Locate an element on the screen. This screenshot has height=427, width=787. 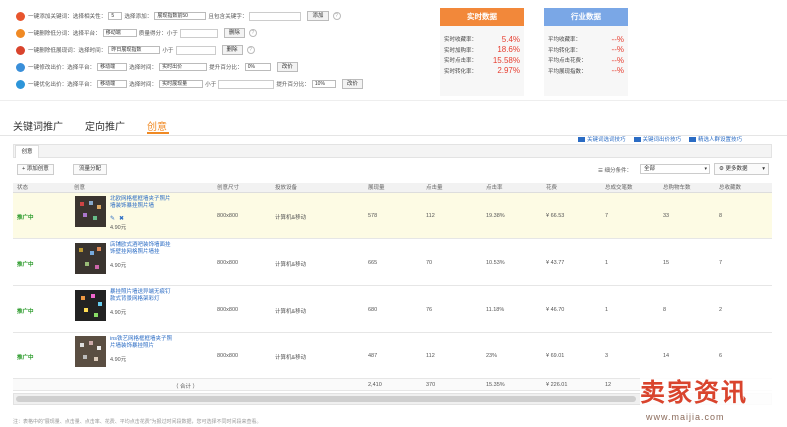
active-tab-underline is located at coordinates (158, 133).